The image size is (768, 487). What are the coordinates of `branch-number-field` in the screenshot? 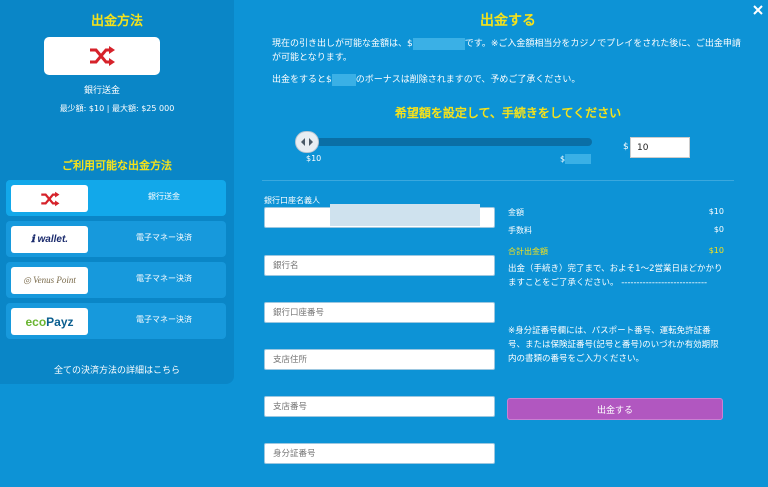 It's located at (379, 406).